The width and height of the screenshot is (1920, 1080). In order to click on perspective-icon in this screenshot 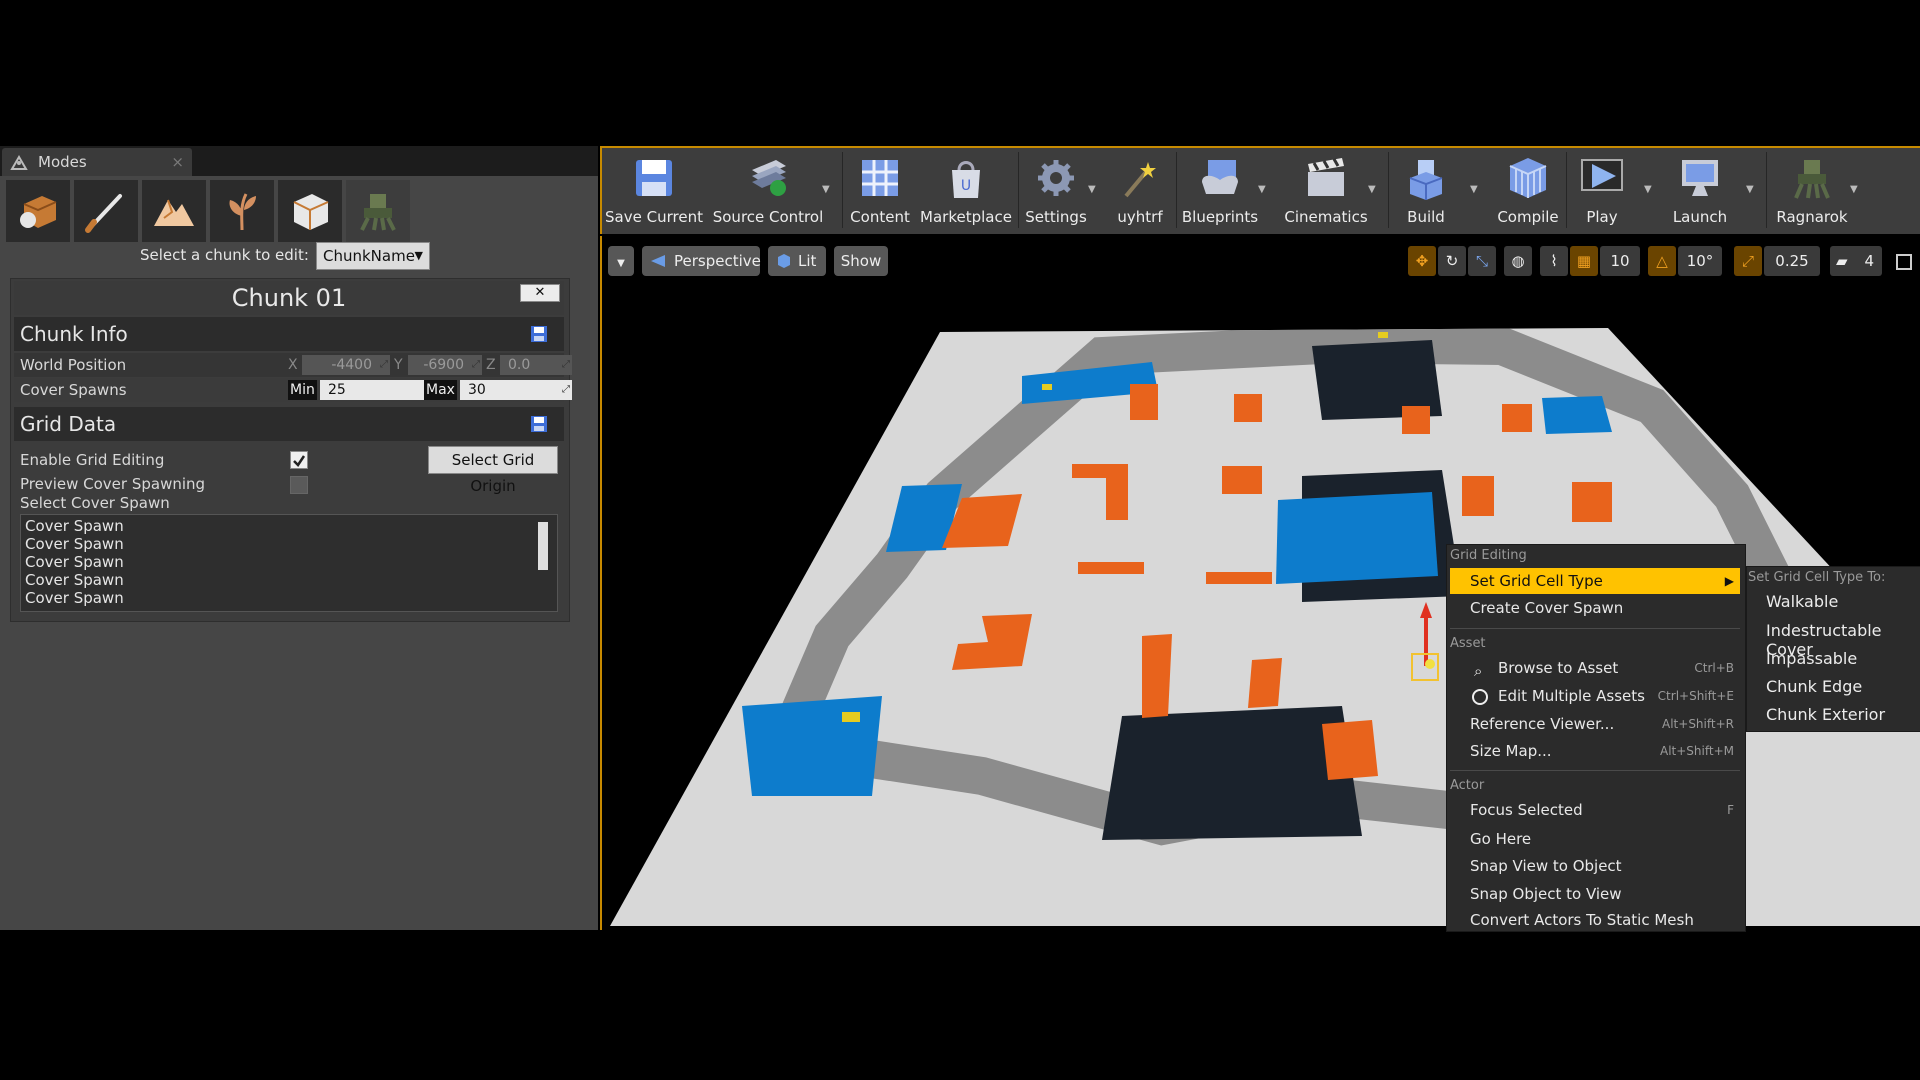, I will do `click(658, 261)`.